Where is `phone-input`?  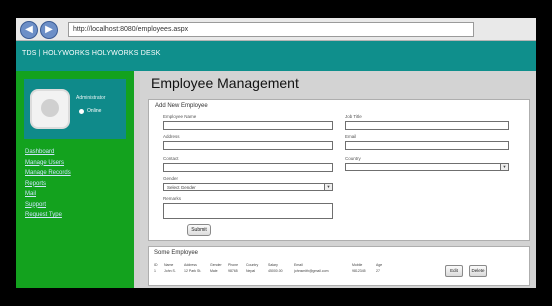
phone-input is located at coordinates (248, 167).